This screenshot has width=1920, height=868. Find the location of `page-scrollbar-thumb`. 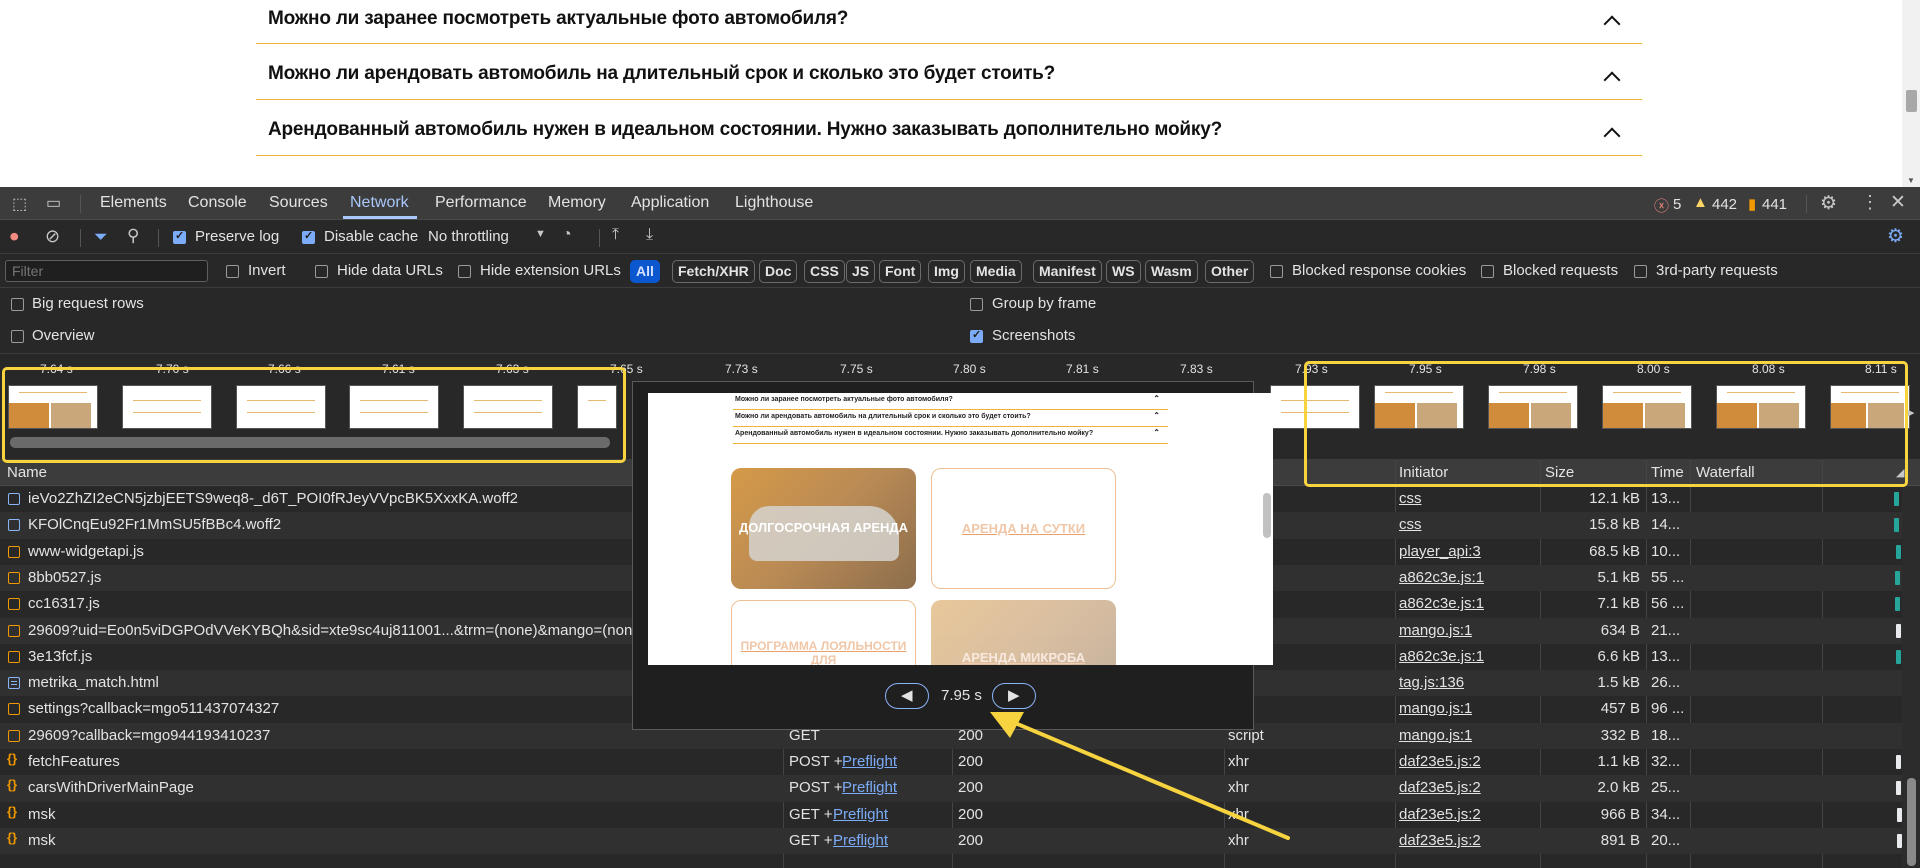

page-scrollbar-thumb is located at coordinates (1911, 101).